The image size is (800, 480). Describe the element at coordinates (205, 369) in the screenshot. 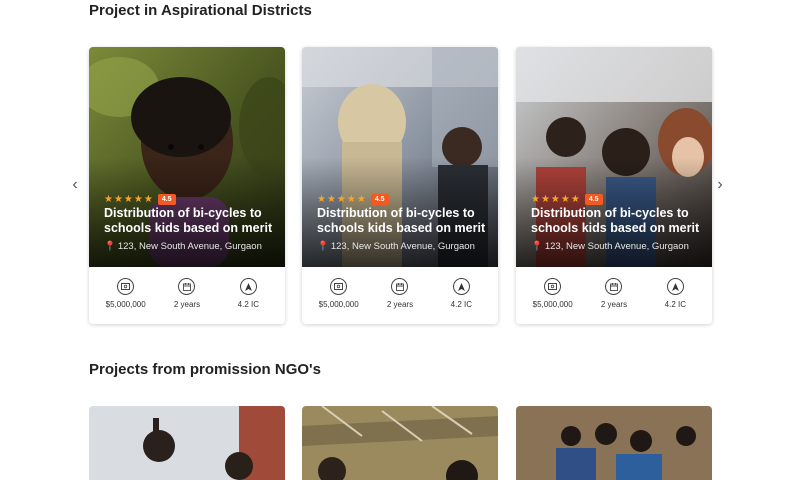

I see `section-title-ngo: Projects from promission NGO's` at that location.